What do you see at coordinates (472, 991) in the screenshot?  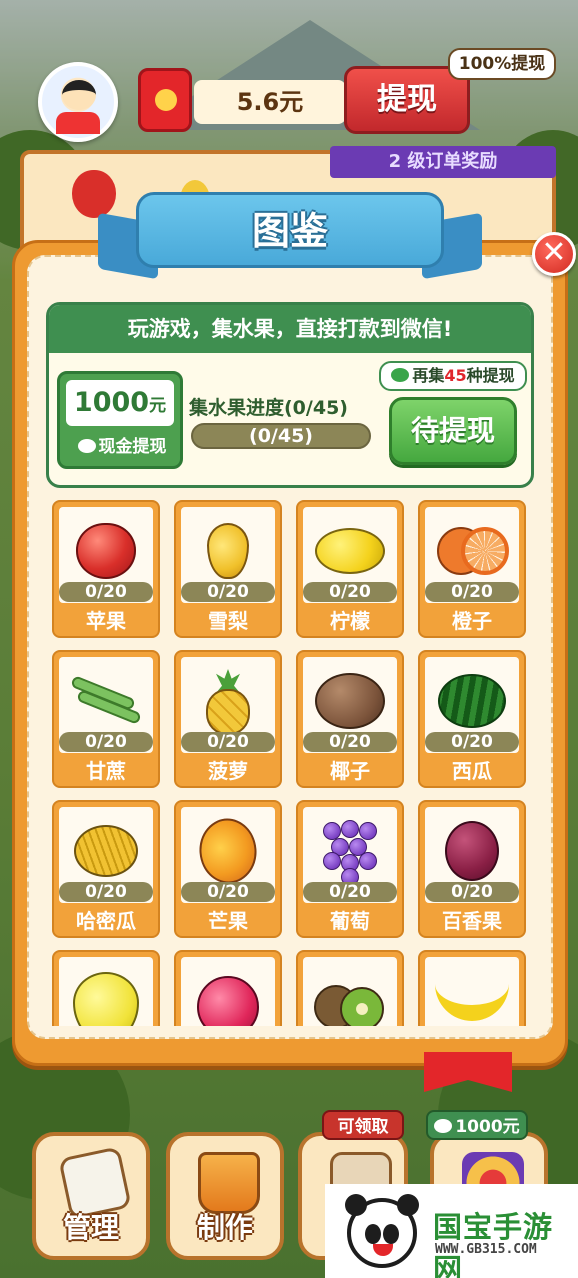 I see `banana-icon` at bounding box center [472, 991].